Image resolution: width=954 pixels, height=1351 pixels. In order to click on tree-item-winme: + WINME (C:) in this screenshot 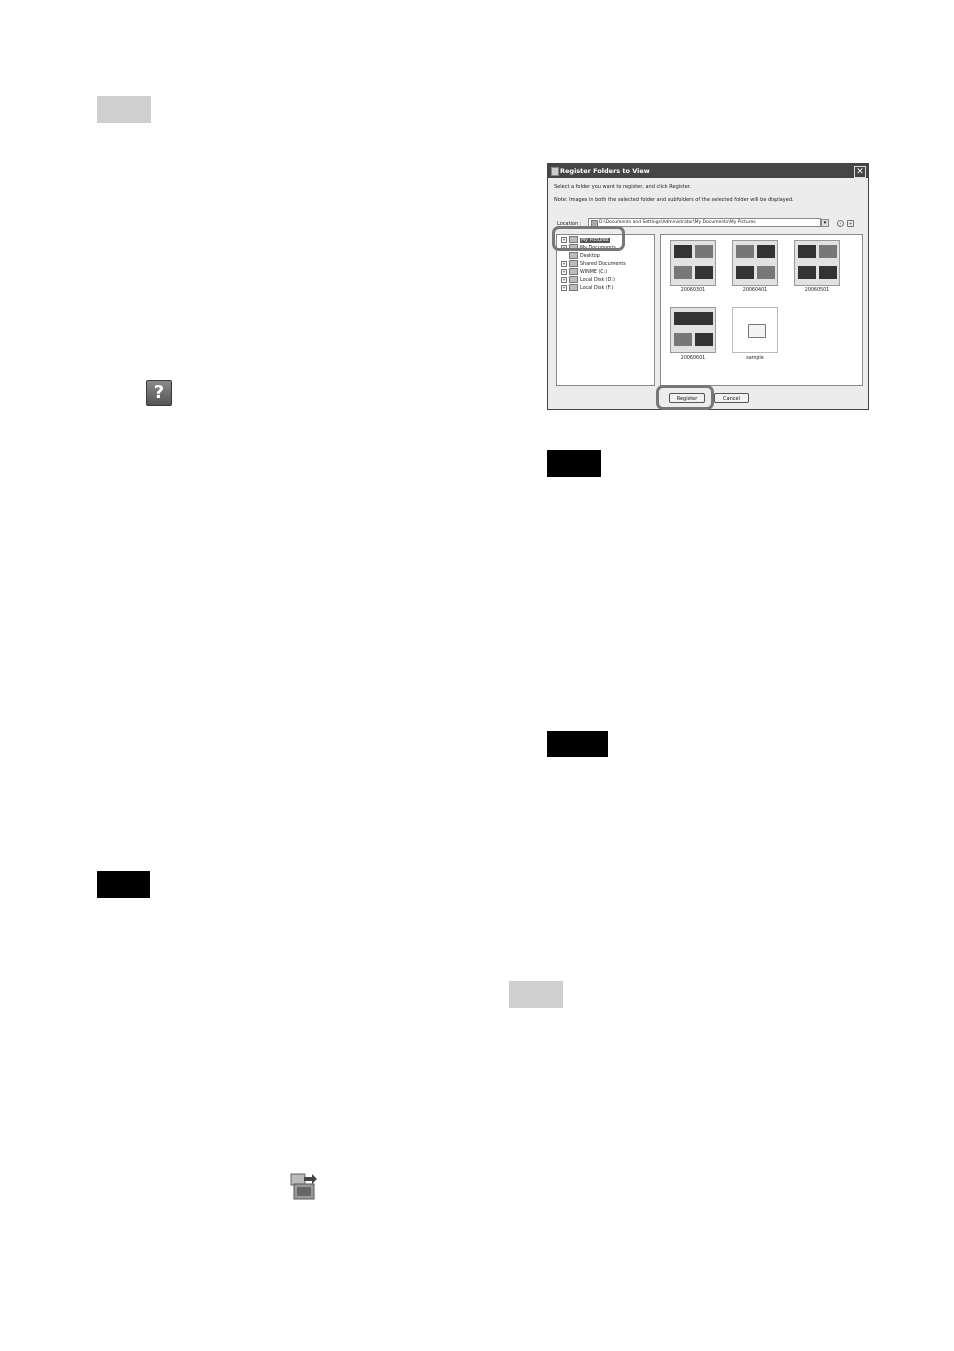, I will do `click(584, 272)`.